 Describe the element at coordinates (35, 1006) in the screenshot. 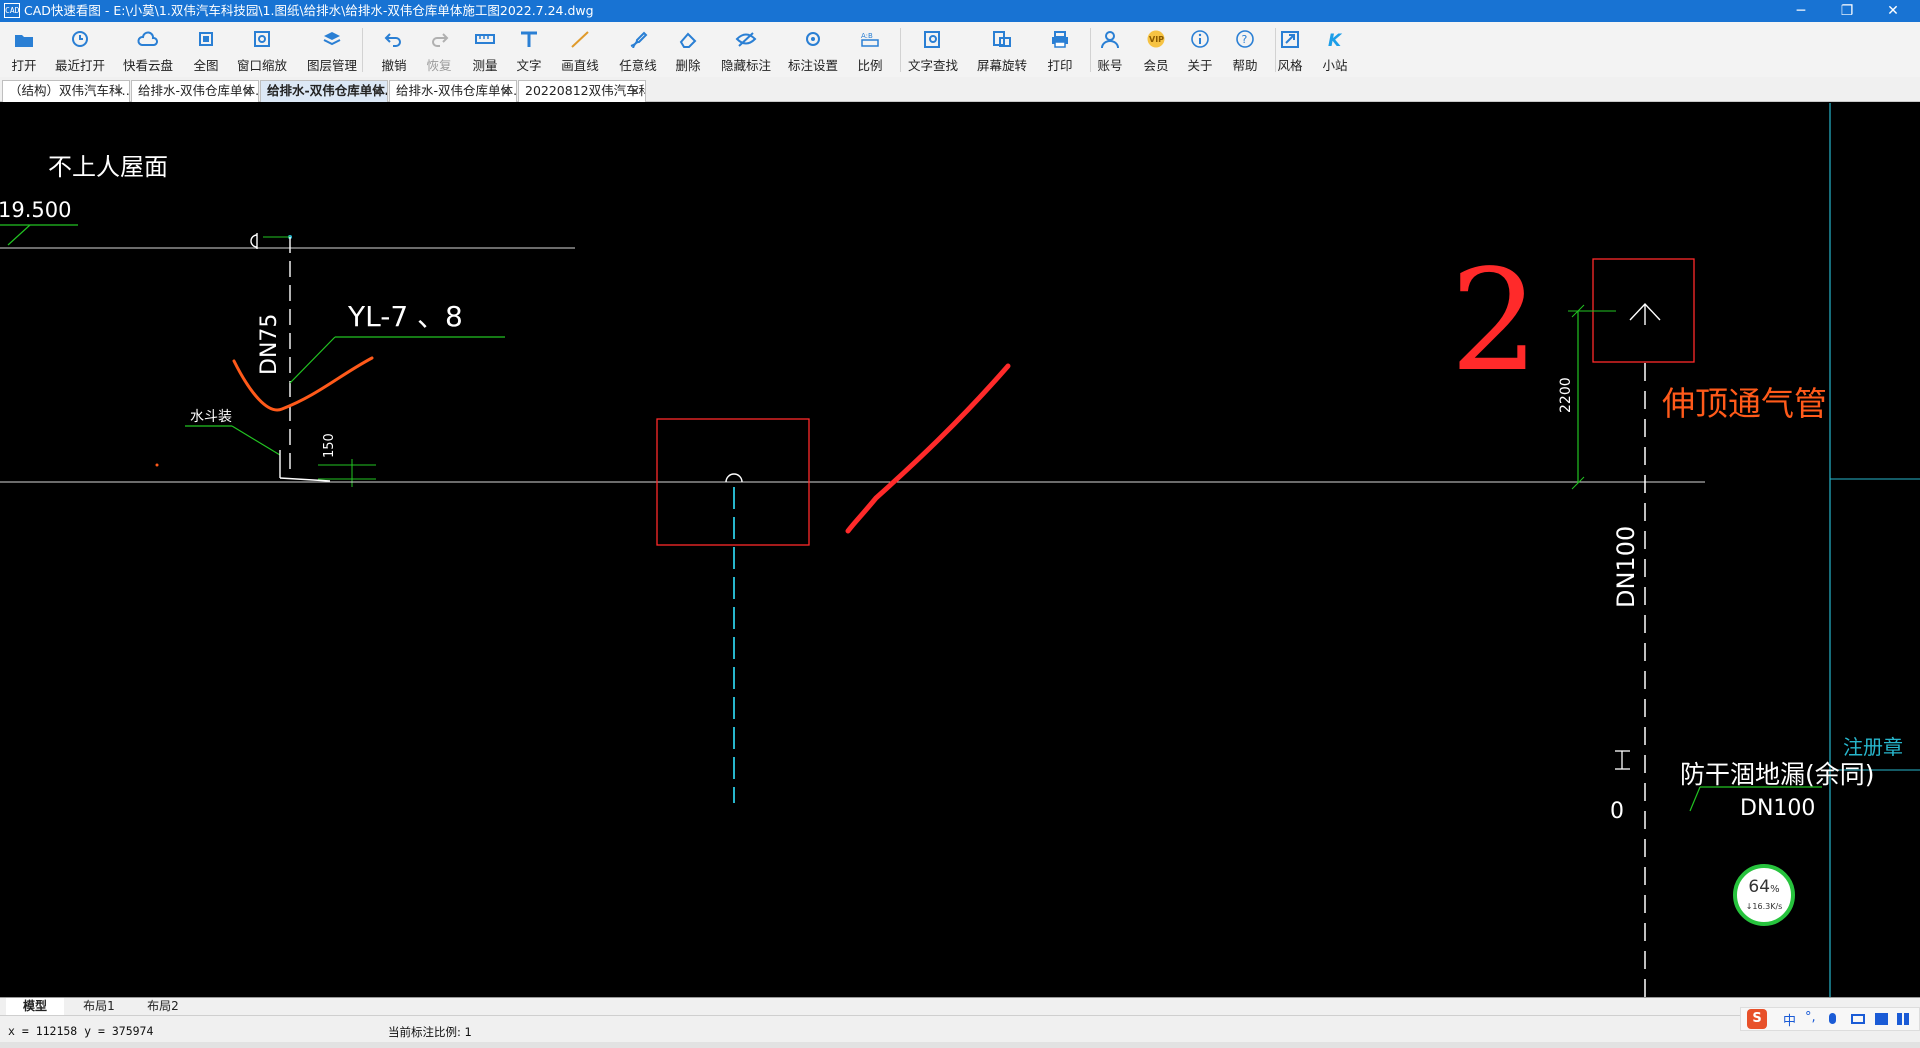

I see `layout-tab: 模型` at that location.